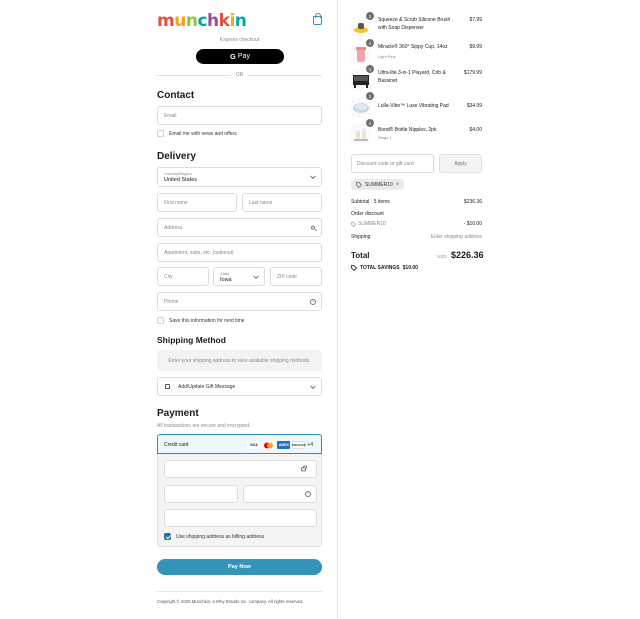 The height and width of the screenshot is (619, 640). Describe the element at coordinates (474, 106) in the screenshot. I see `item-price: $34.99` at that location.